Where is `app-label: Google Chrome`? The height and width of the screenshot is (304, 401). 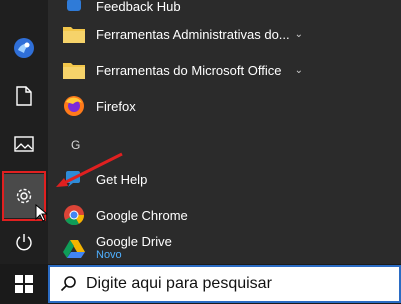
app-label: Google Chrome is located at coordinates (142, 215).